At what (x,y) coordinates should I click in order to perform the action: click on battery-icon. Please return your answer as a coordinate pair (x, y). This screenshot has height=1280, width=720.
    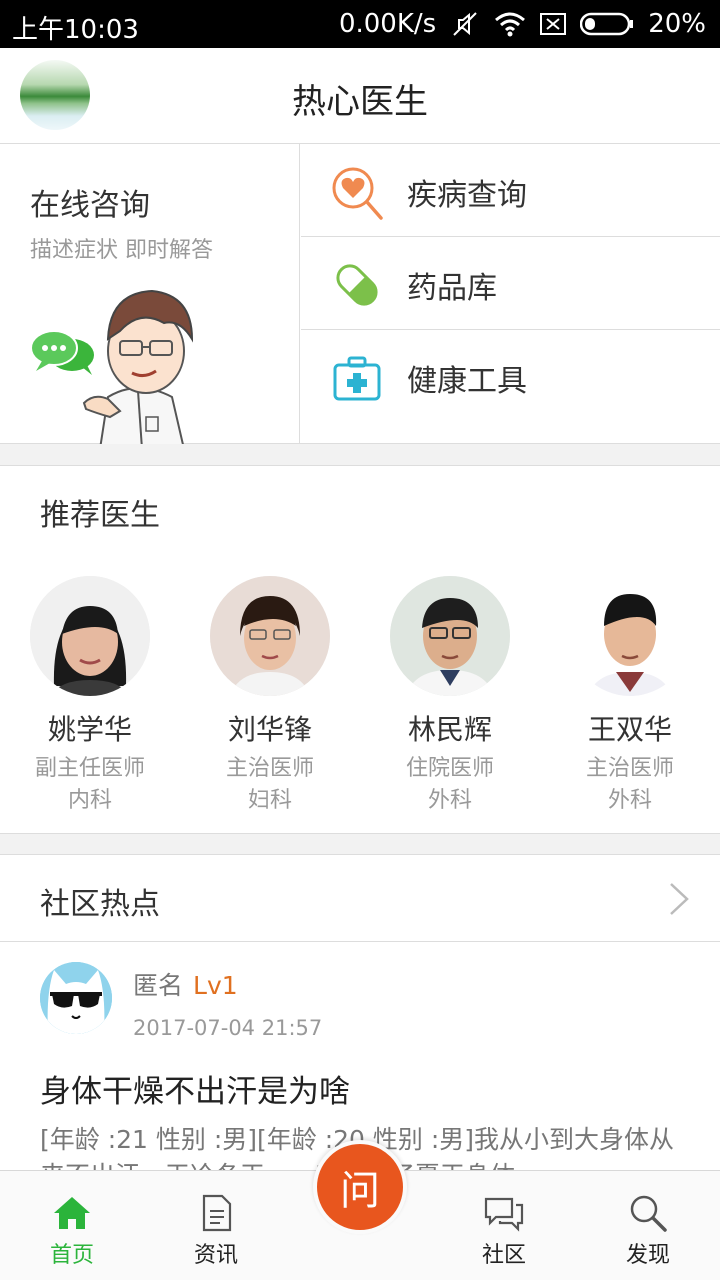
    Looking at the image, I should click on (607, 24).